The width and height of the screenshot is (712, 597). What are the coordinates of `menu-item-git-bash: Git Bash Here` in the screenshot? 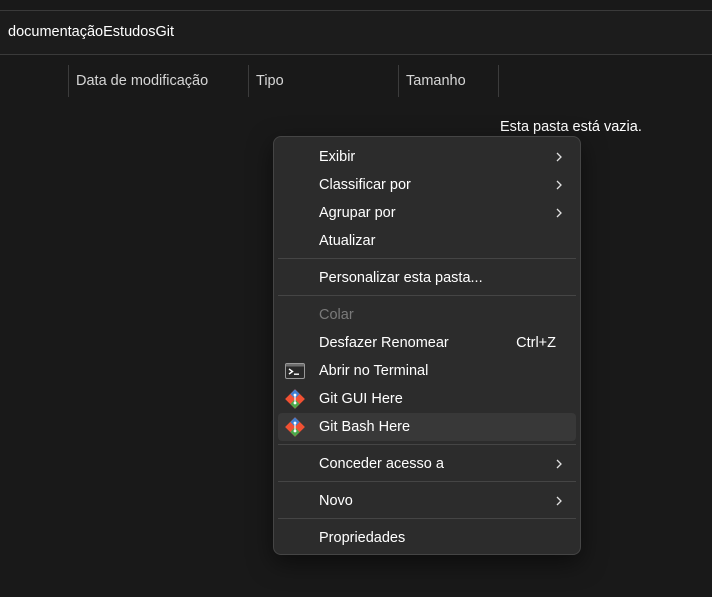 It's located at (427, 427).